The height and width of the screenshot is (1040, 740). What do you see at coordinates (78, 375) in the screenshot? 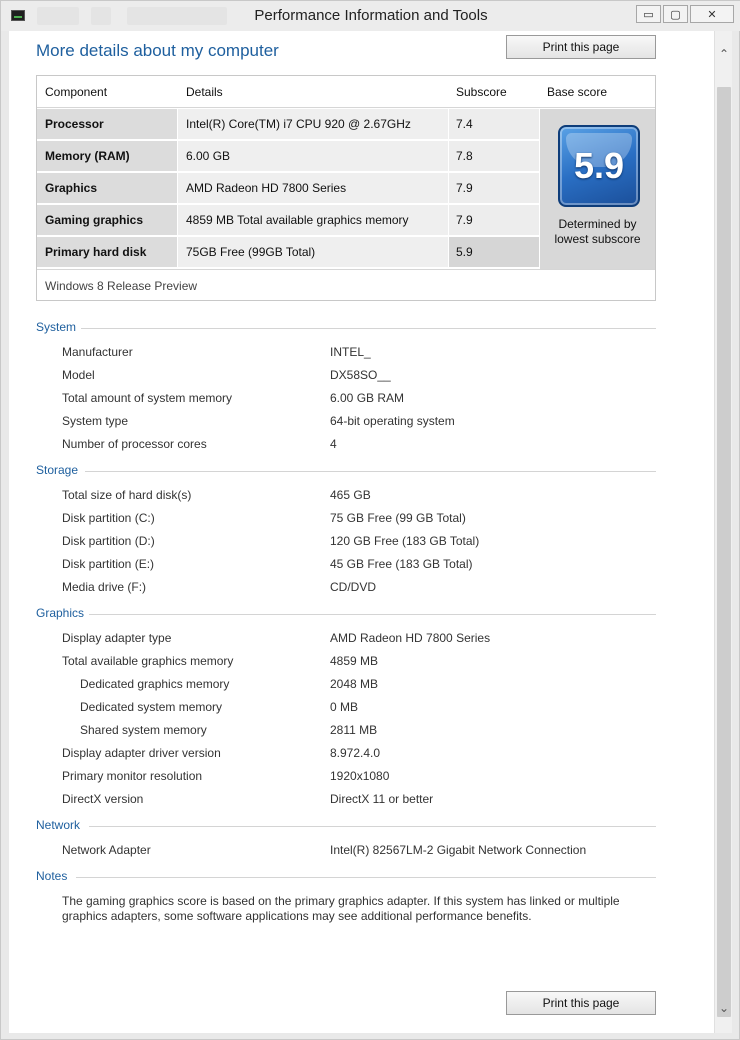
I see `info-label: Model` at bounding box center [78, 375].